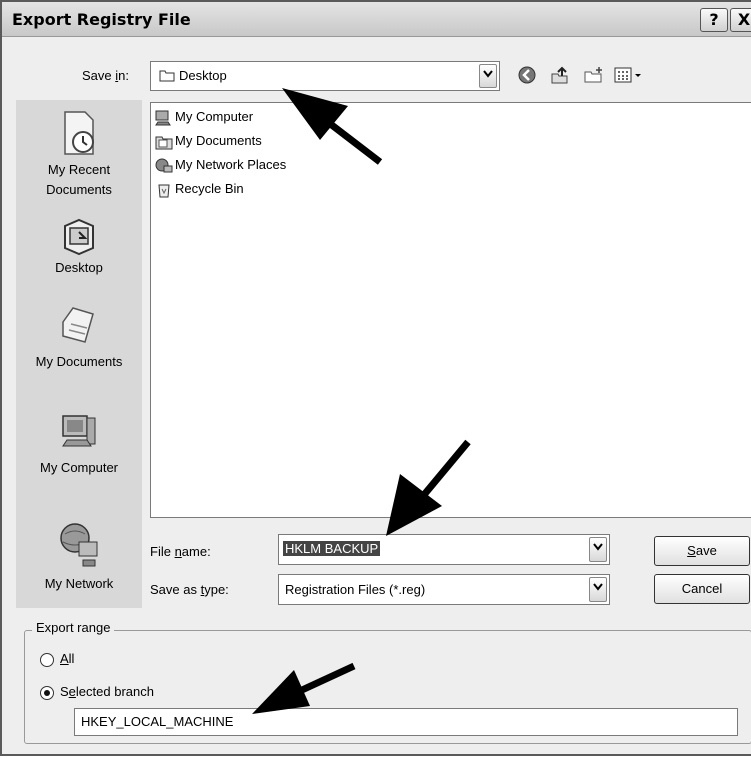 The height and width of the screenshot is (758, 751). I want to click on folder-icon, so click(167, 76).